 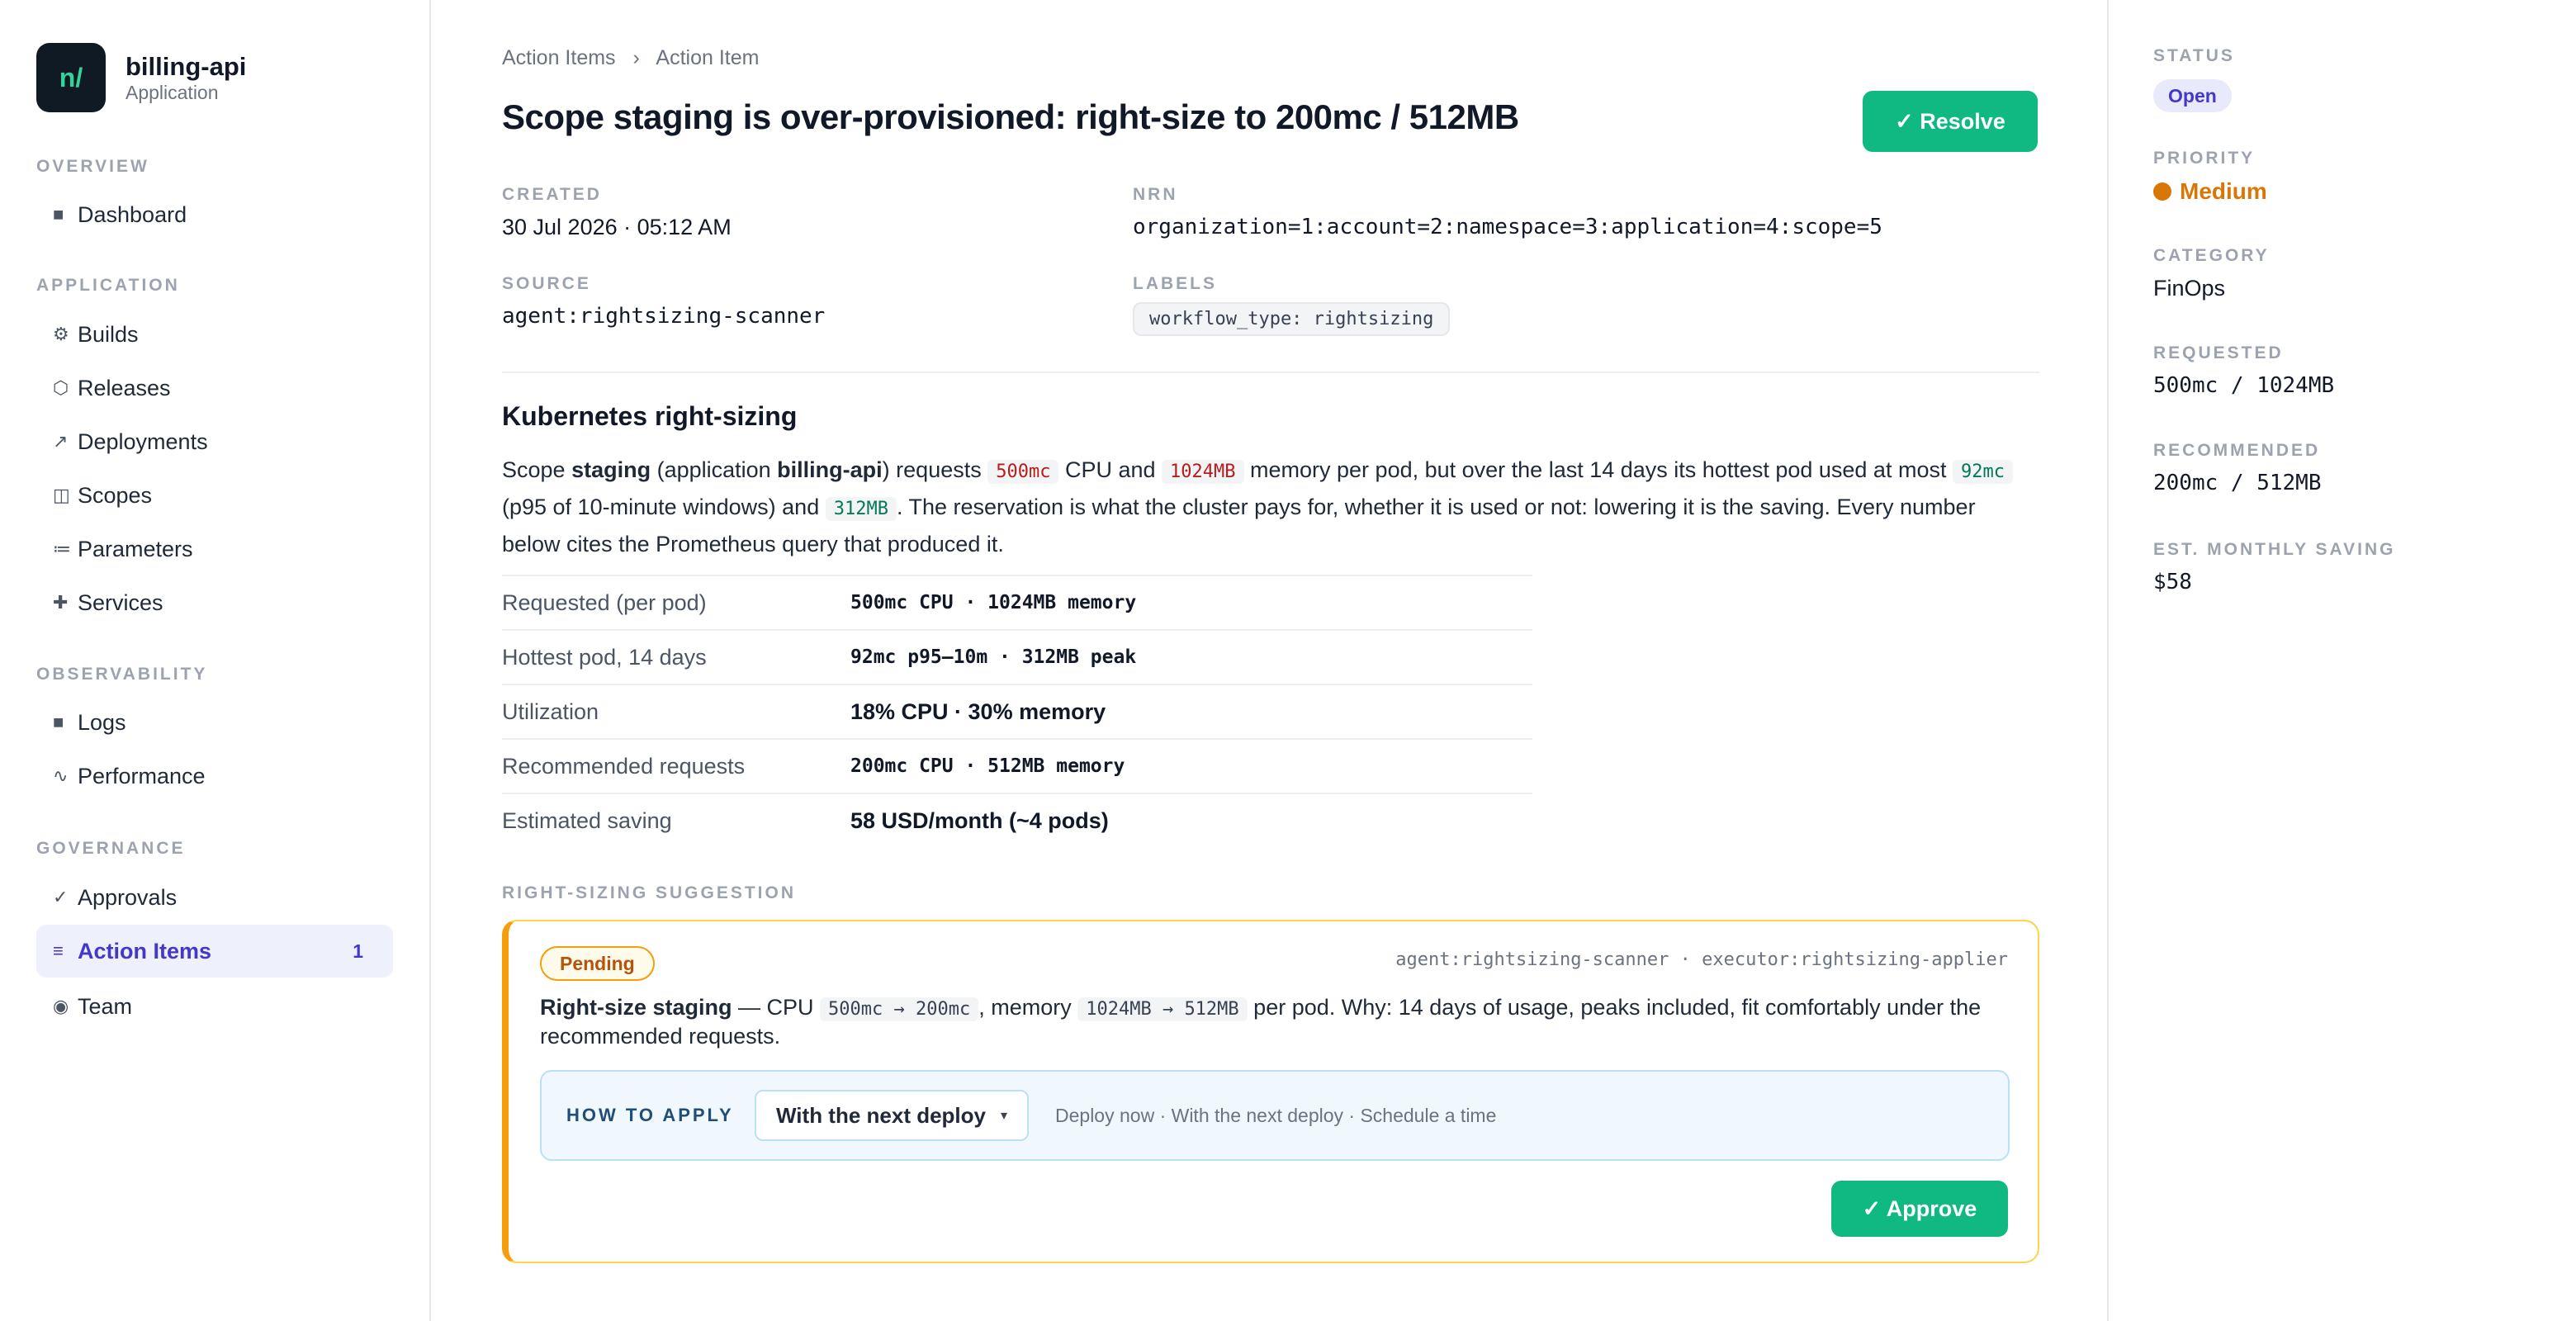 I want to click on sidebar-item-approvals: ✓ Approvals, so click(x=214, y=898).